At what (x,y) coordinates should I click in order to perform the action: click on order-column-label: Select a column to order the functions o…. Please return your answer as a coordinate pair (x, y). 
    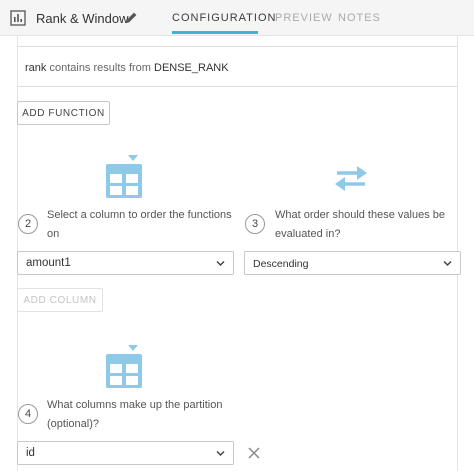
    Looking at the image, I should click on (139, 224).